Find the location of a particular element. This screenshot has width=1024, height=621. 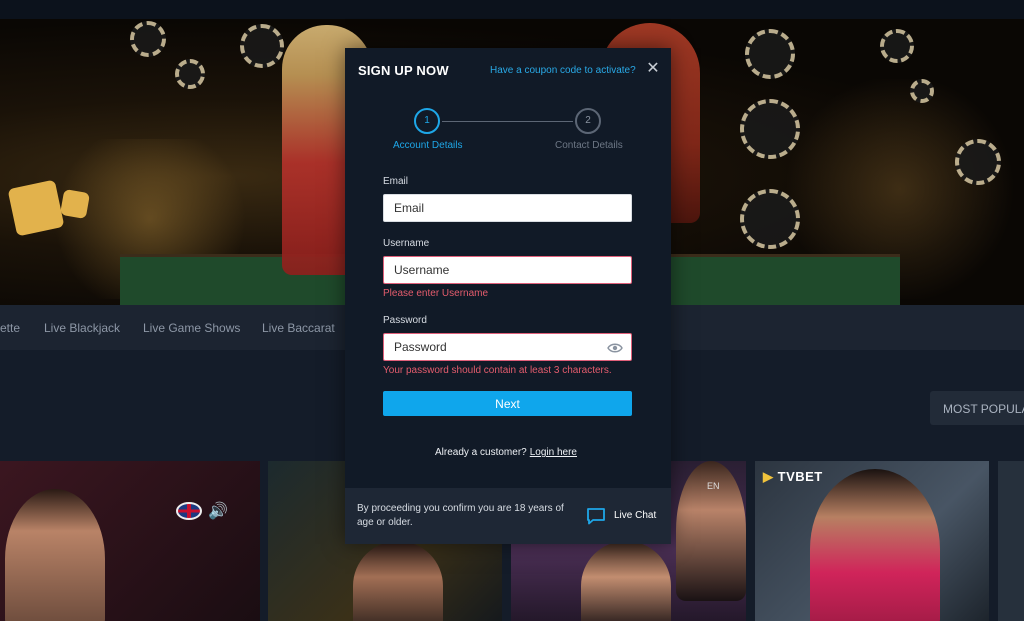

already-customer-text: Already a customer? Login here is located at coordinates (506, 452).